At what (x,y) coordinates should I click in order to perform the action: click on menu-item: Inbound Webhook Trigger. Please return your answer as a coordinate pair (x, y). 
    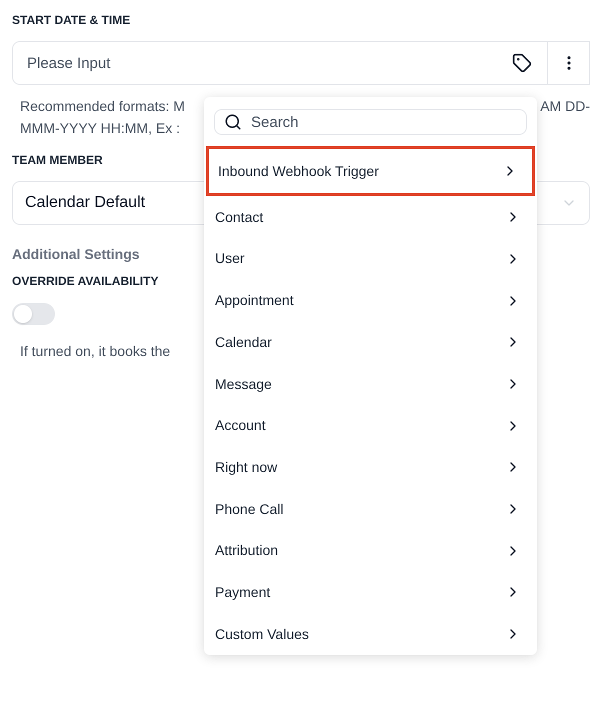
    Looking at the image, I should click on (370, 171).